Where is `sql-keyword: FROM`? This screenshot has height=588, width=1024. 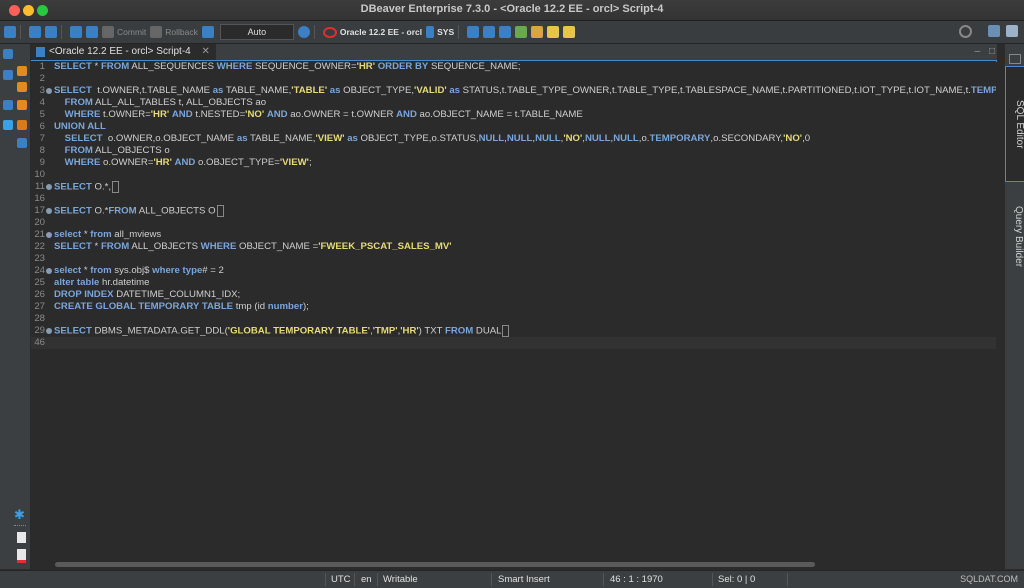
sql-keyword: FROM is located at coordinates (122, 211).